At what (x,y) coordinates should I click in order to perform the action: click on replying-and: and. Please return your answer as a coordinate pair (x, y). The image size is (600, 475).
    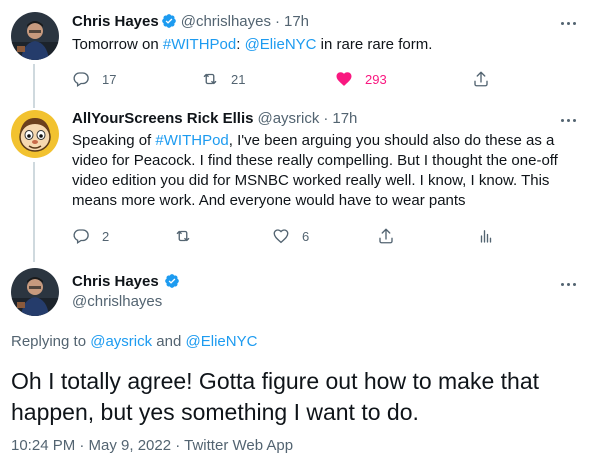
    Looking at the image, I should click on (169, 341).